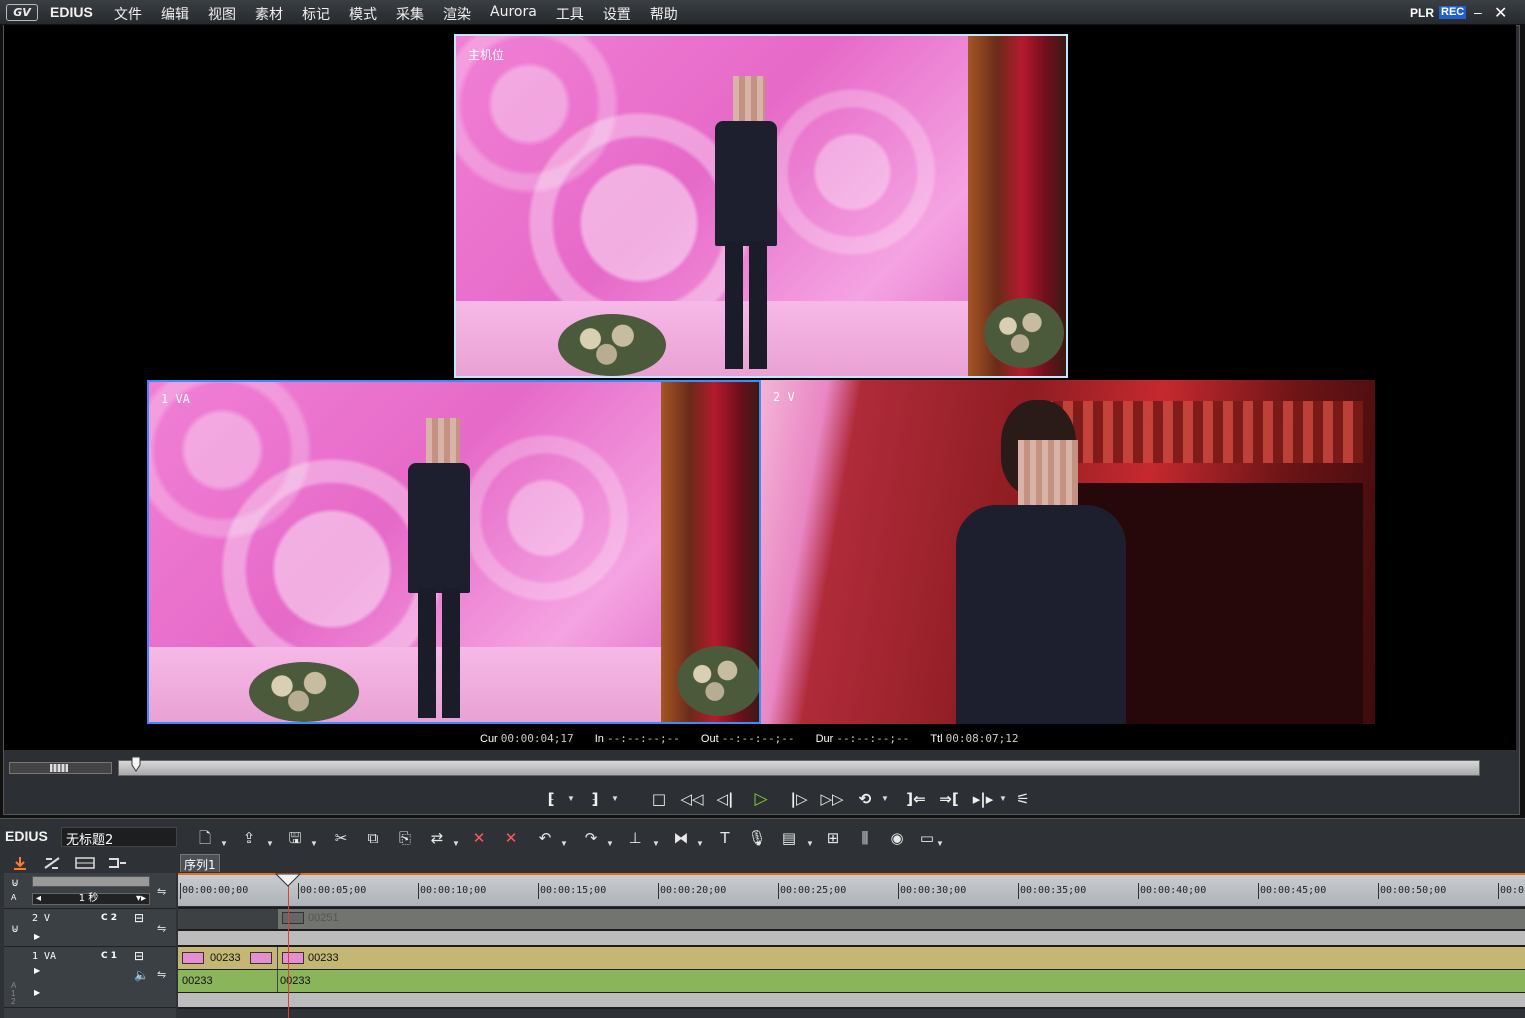 This screenshot has width=1525, height=1018. Describe the element at coordinates (405, 838) in the screenshot. I see `paste-icon: ⎘` at that location.